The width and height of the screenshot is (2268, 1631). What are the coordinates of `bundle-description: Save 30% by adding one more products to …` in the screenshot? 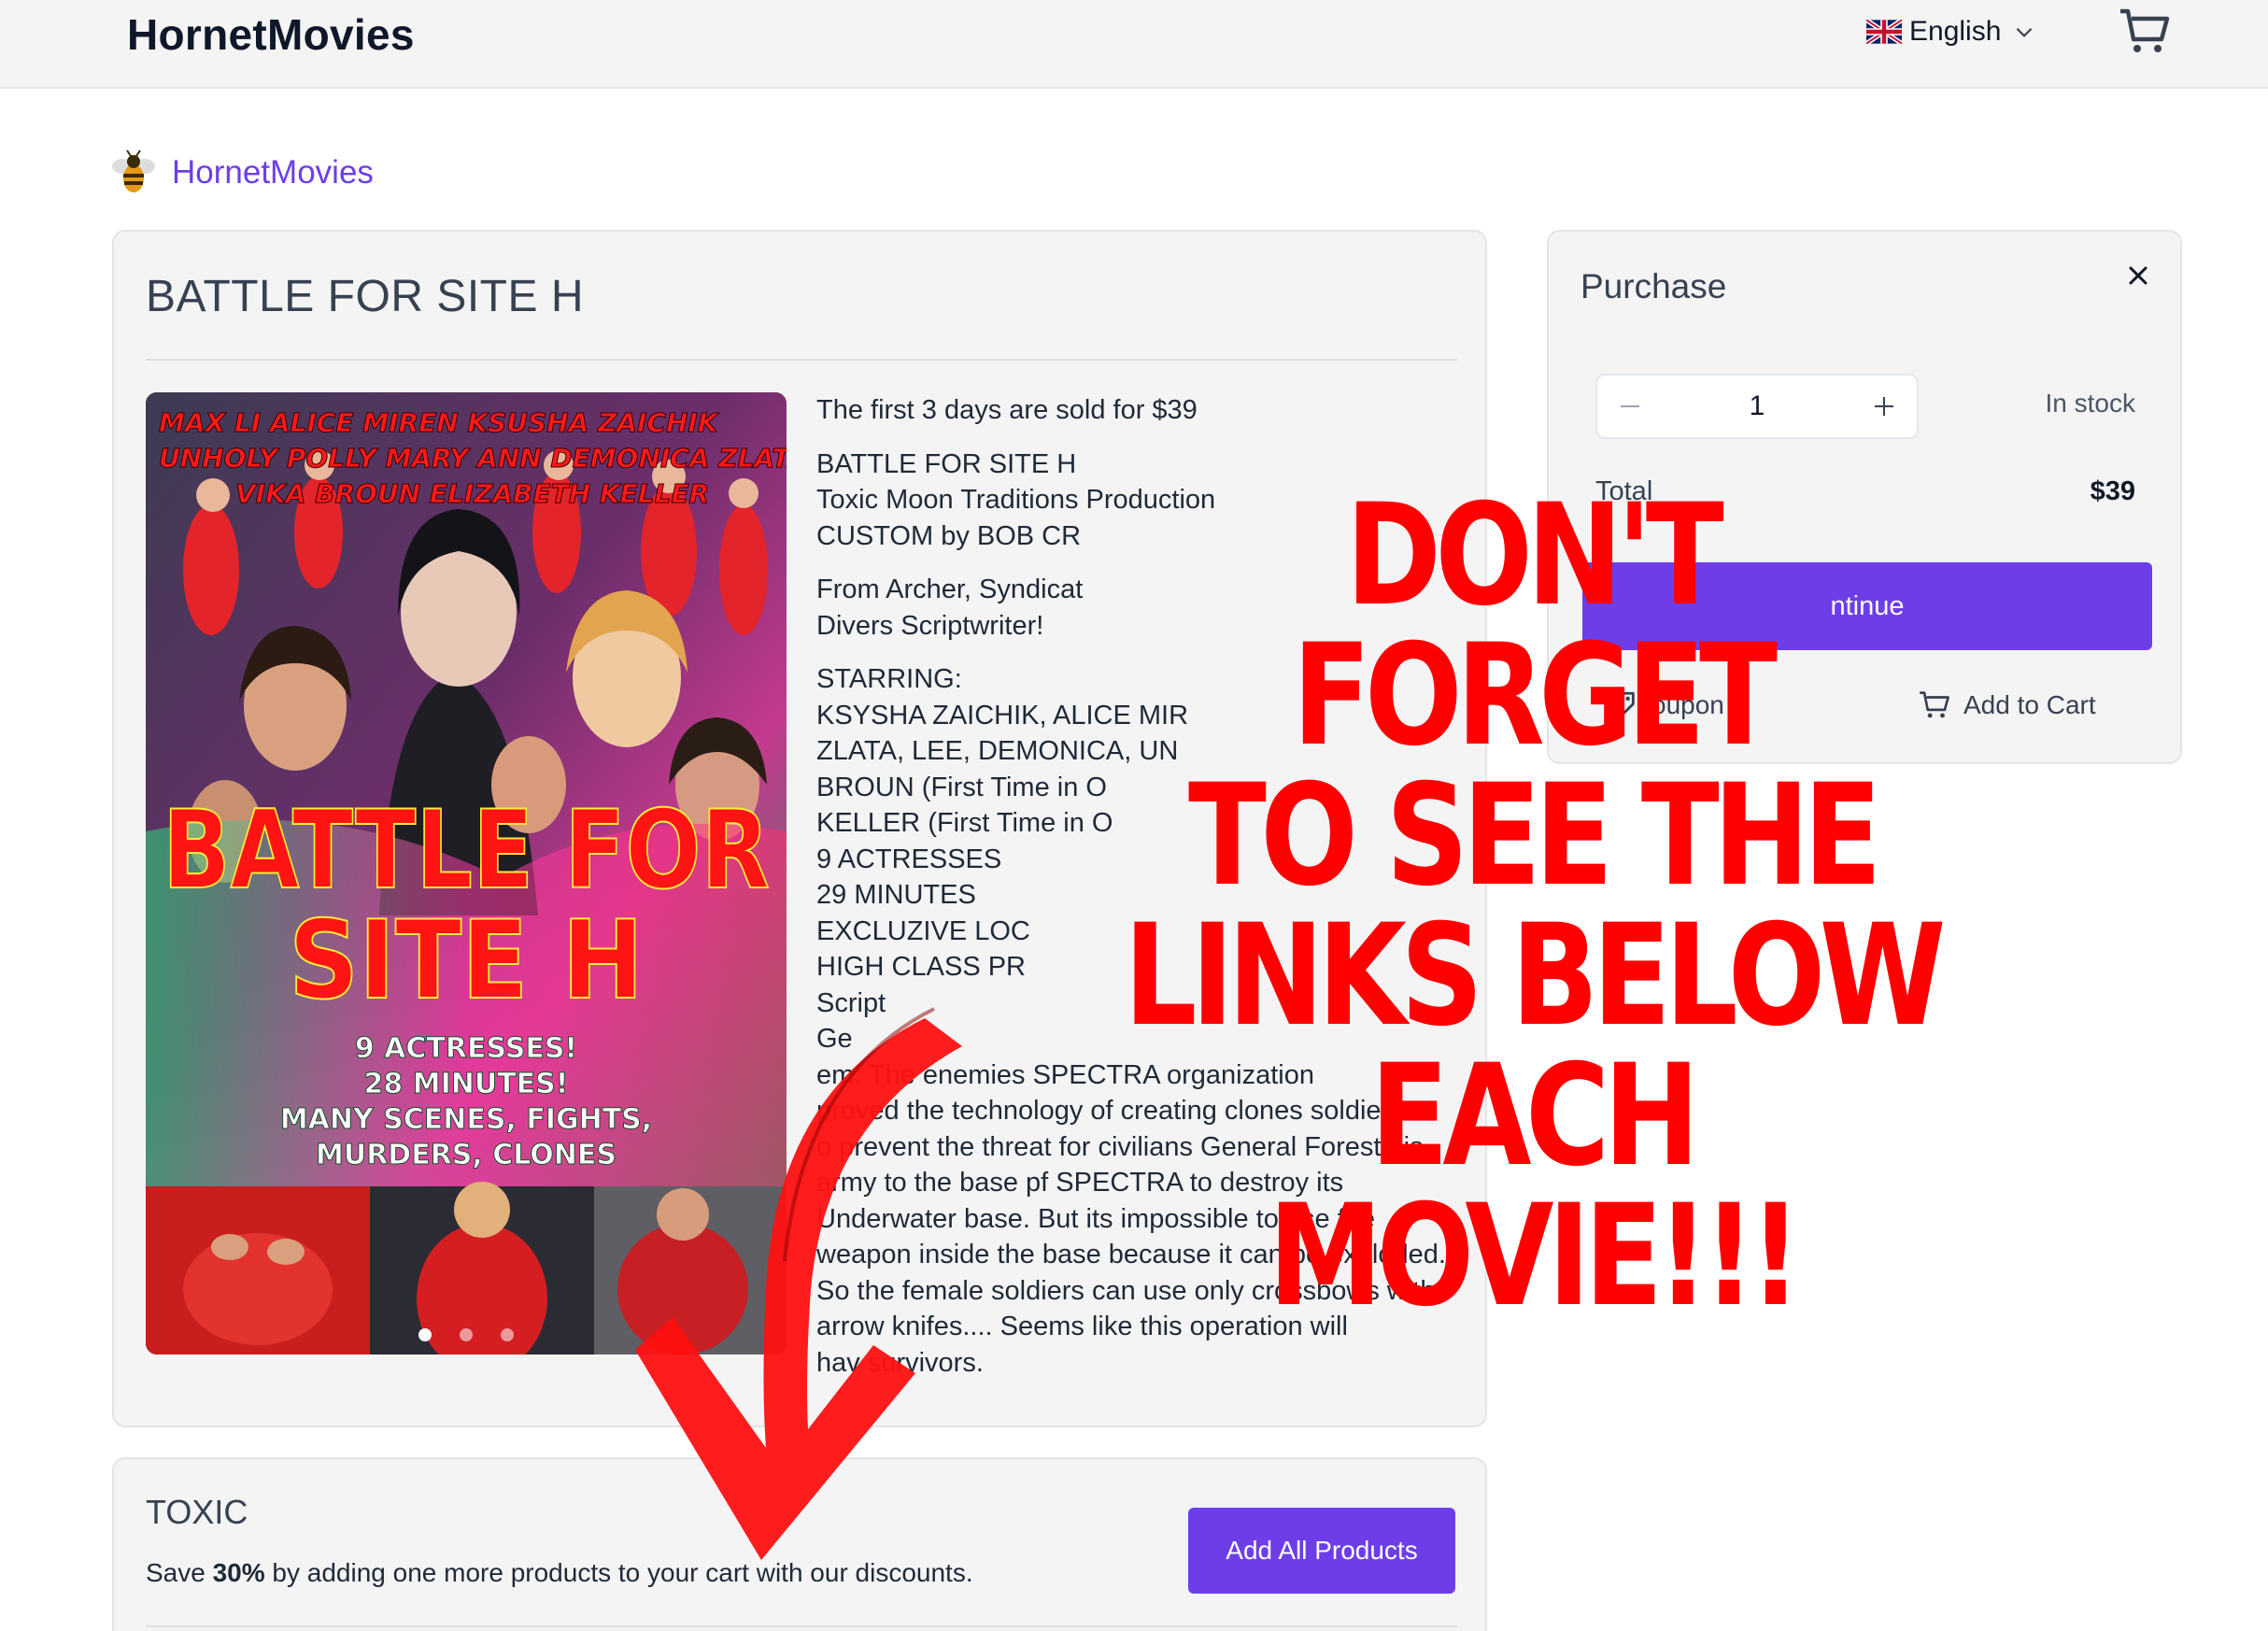 It's located at (559, 1573).